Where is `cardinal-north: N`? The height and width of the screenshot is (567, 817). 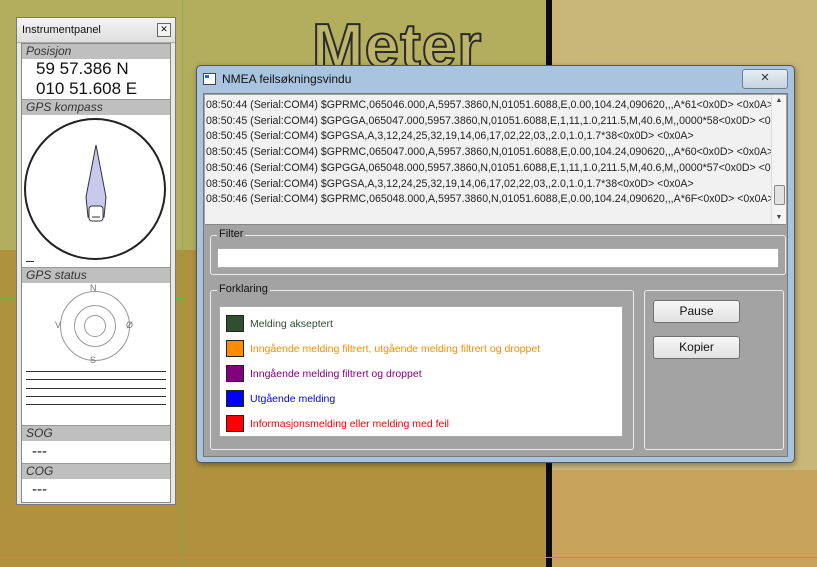
cardinal-north: N is located at coordinates (93, 288).